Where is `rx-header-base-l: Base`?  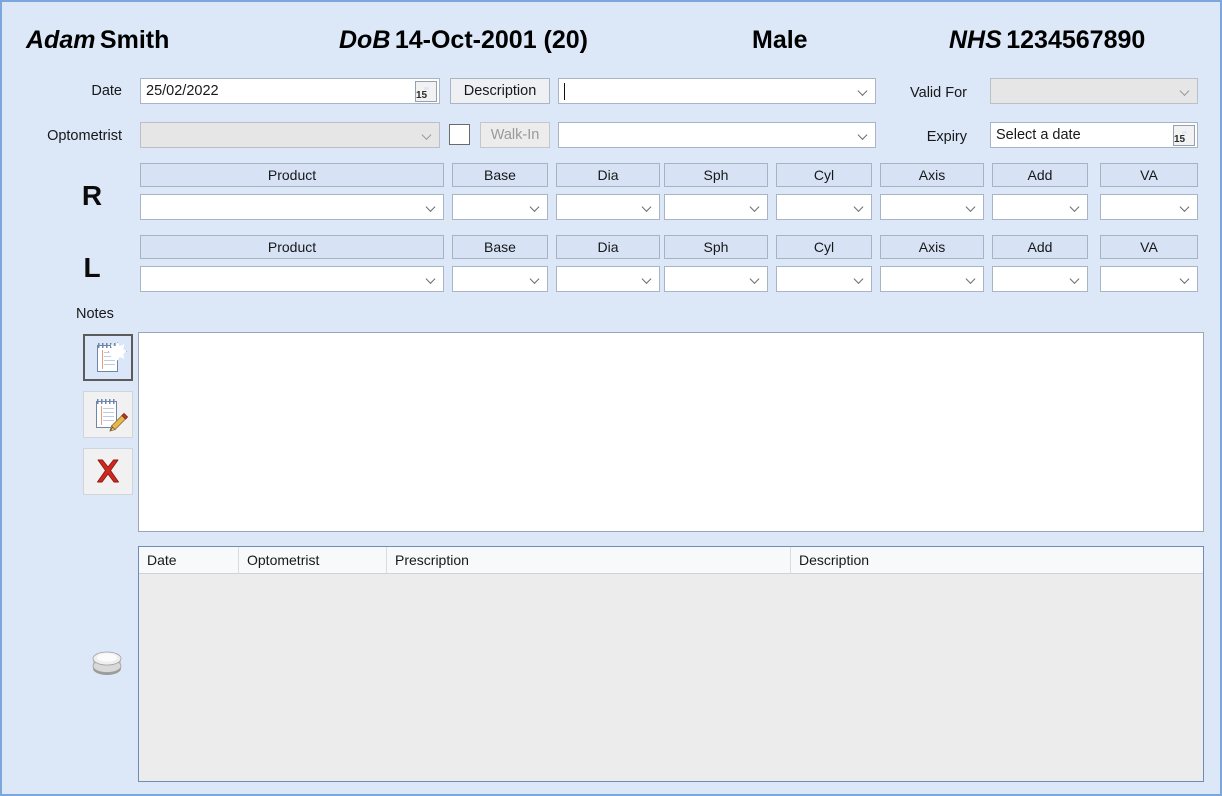 rx-header-base-l: Base is located at coordinates (500, 247).